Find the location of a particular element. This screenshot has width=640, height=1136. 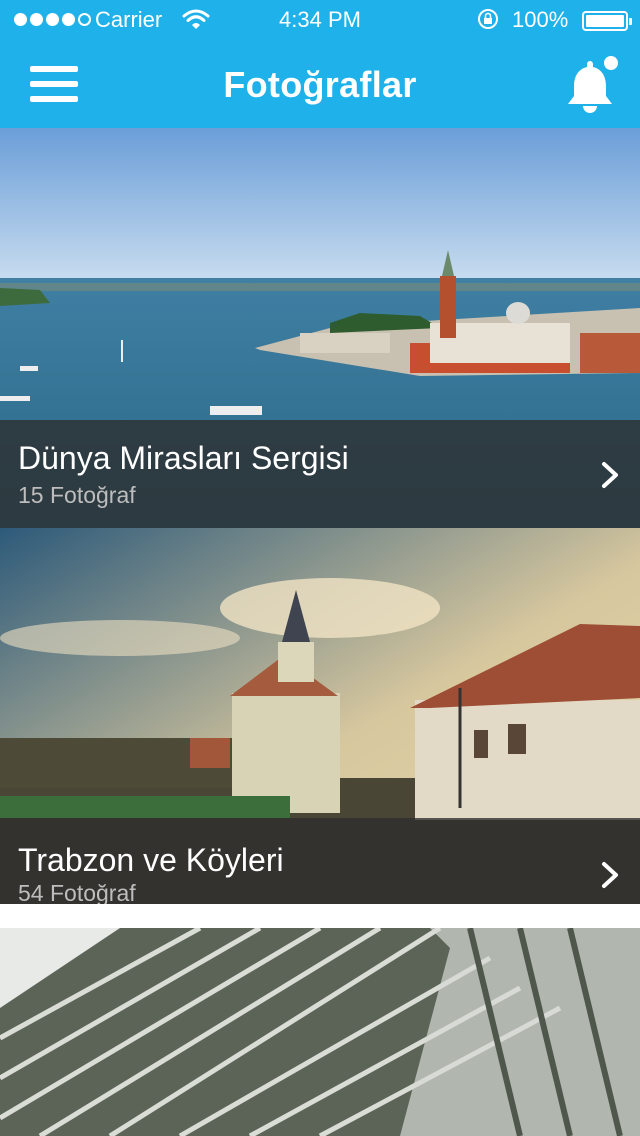

notifications-button is located at coordinates (594, 85).